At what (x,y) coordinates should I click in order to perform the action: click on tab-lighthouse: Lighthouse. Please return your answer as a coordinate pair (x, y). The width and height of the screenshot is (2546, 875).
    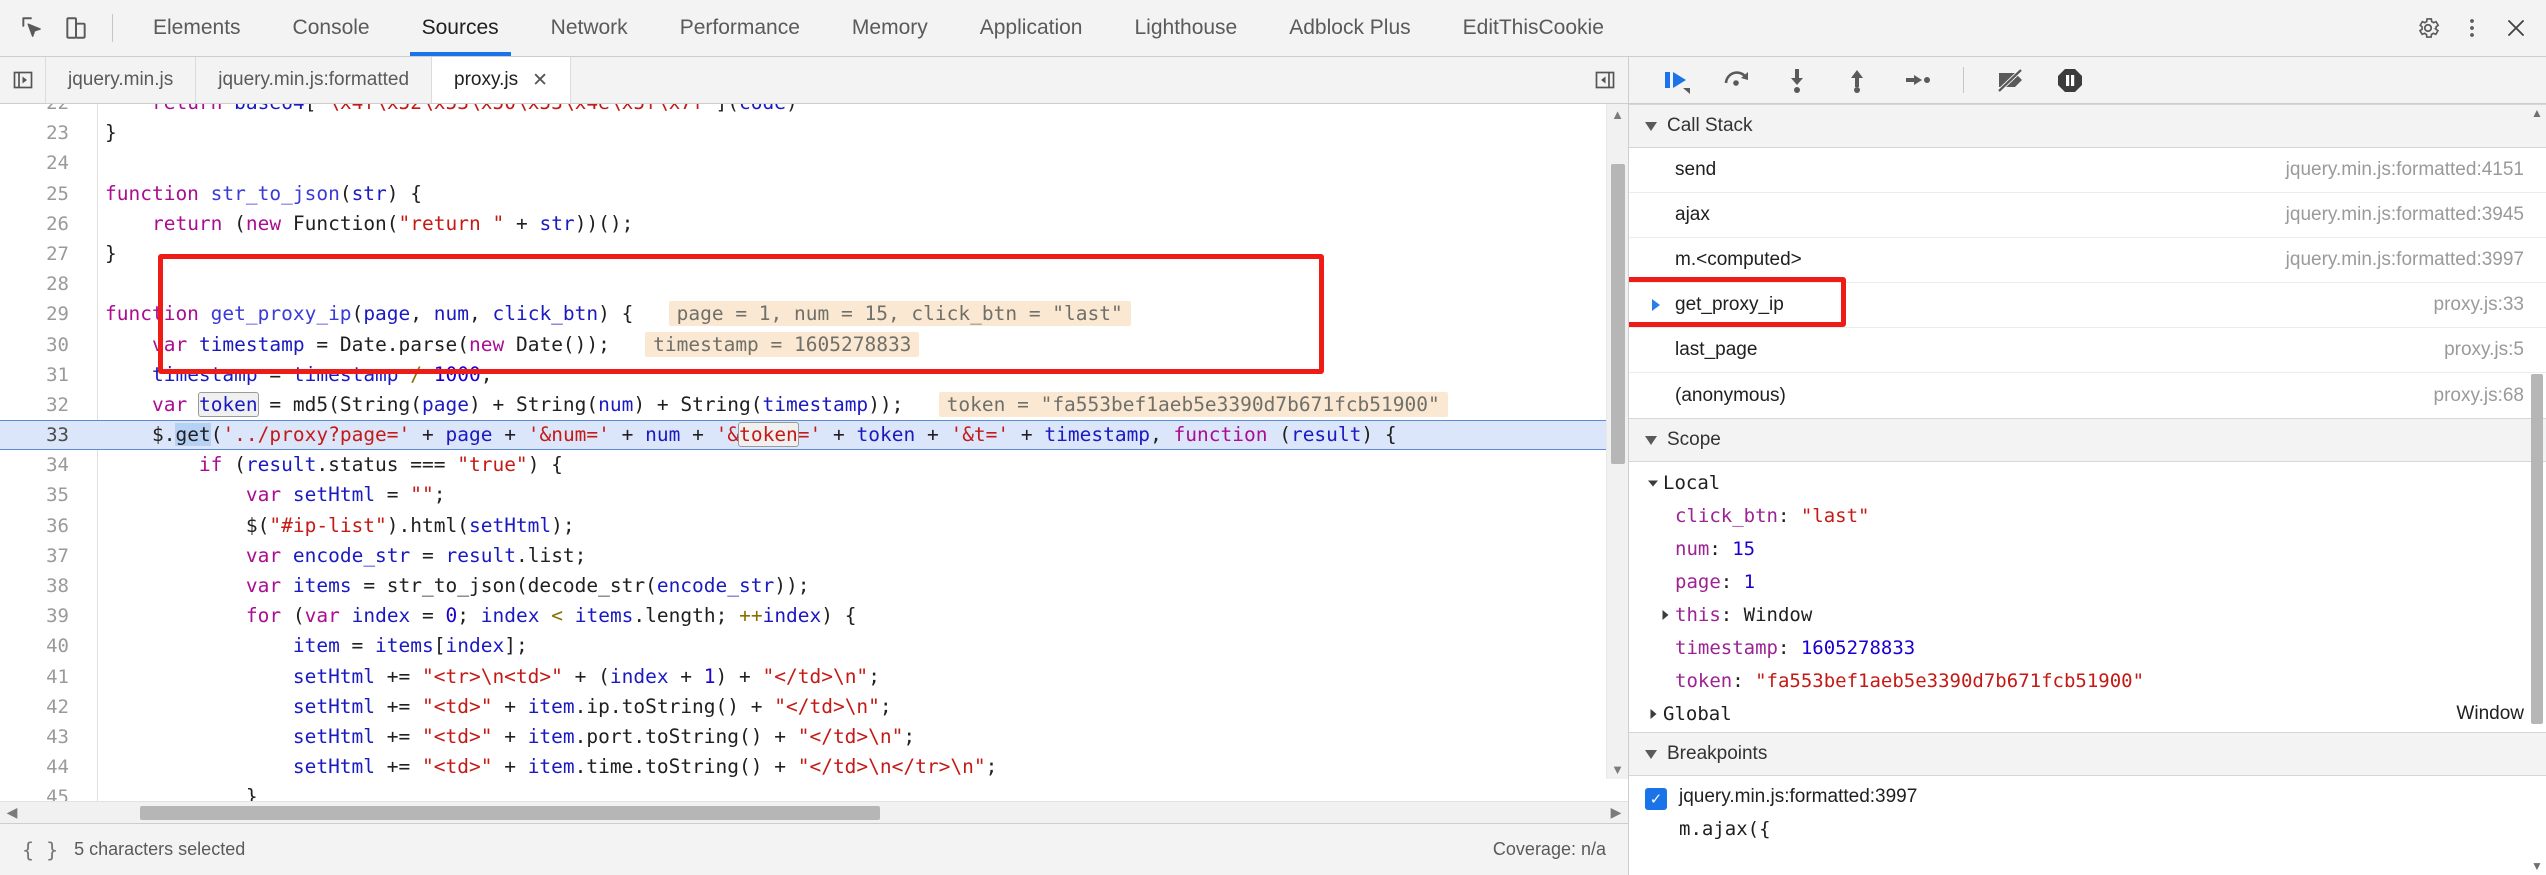
    Looking at the image, I should click on (1185, 28).